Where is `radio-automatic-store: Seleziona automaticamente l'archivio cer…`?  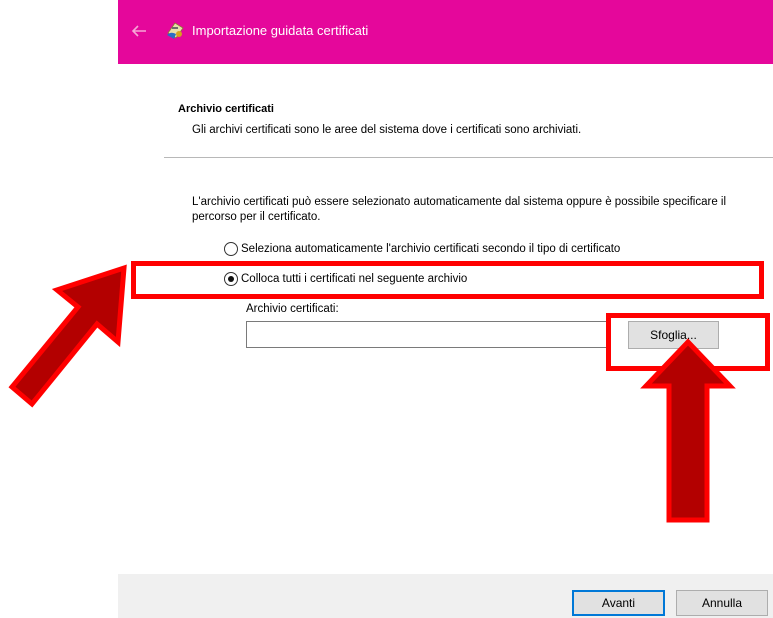
radio-automatic-store: Seleziona automaticamente l'archivio cer… is located at coordinates (422, 249).